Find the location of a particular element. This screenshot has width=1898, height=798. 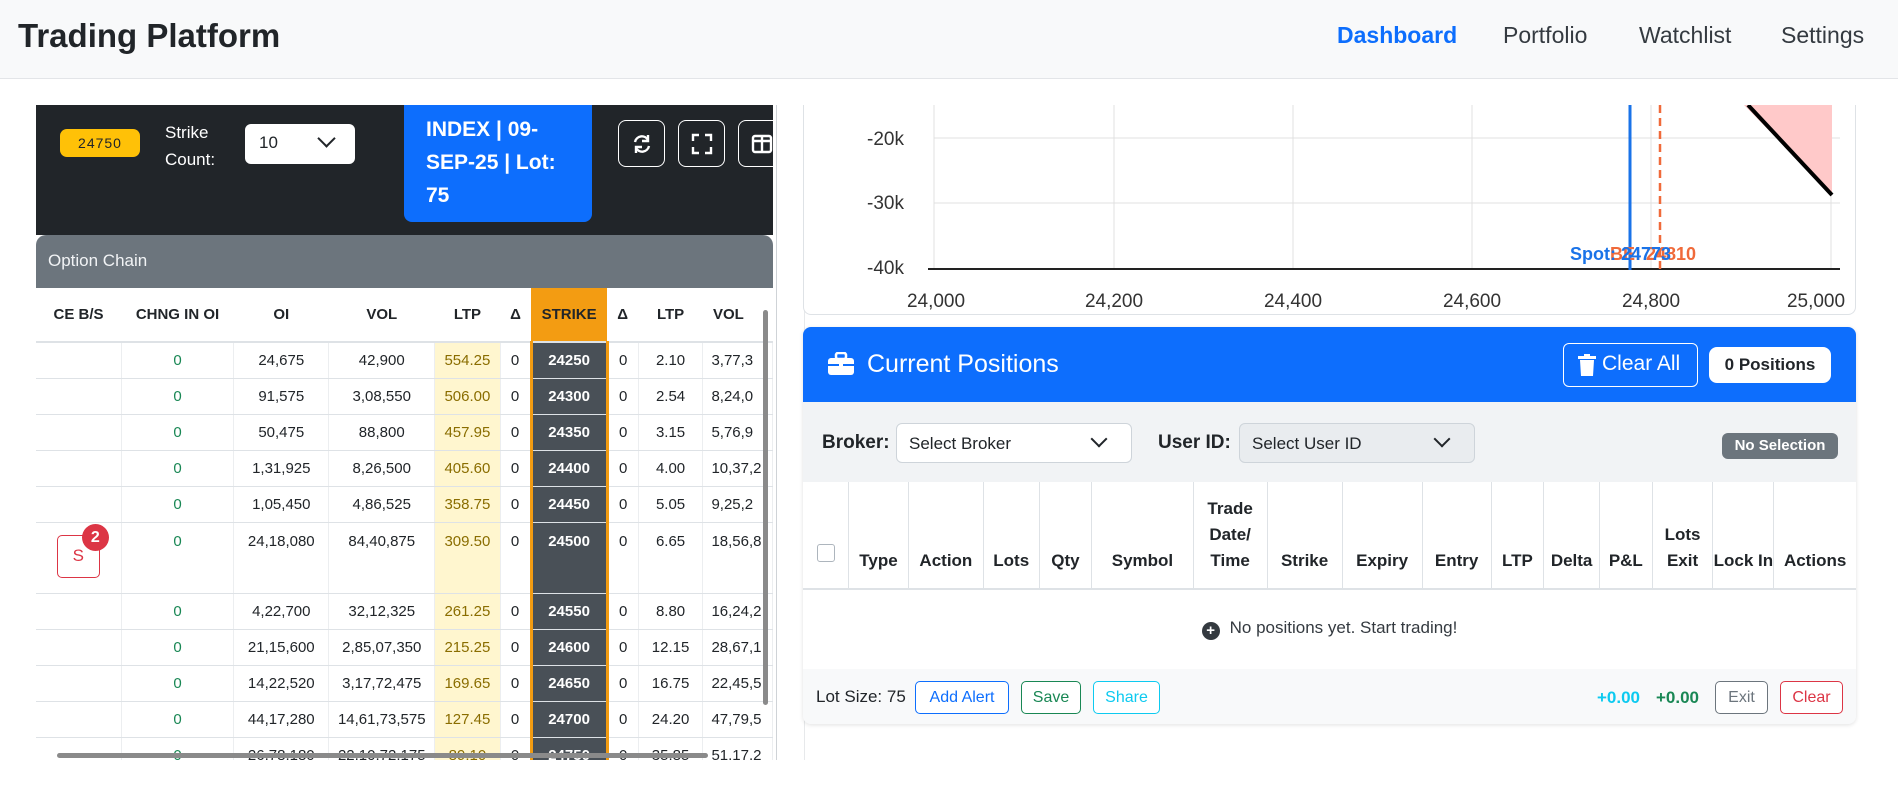

fullscreen-button is located at coordinates (701, 143).